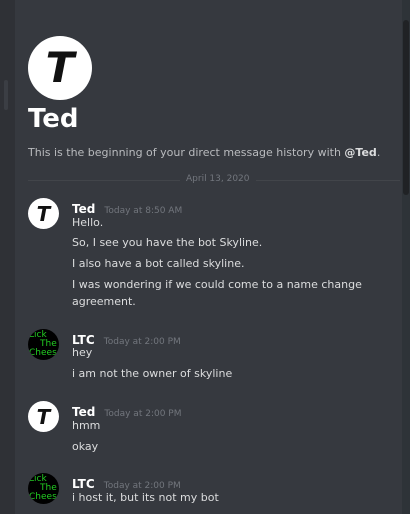 Image resolution: width=410 pixels, height=514 pixels. I want to click on message-text: So, I see you have the bot Skyline., so click(167, 242).